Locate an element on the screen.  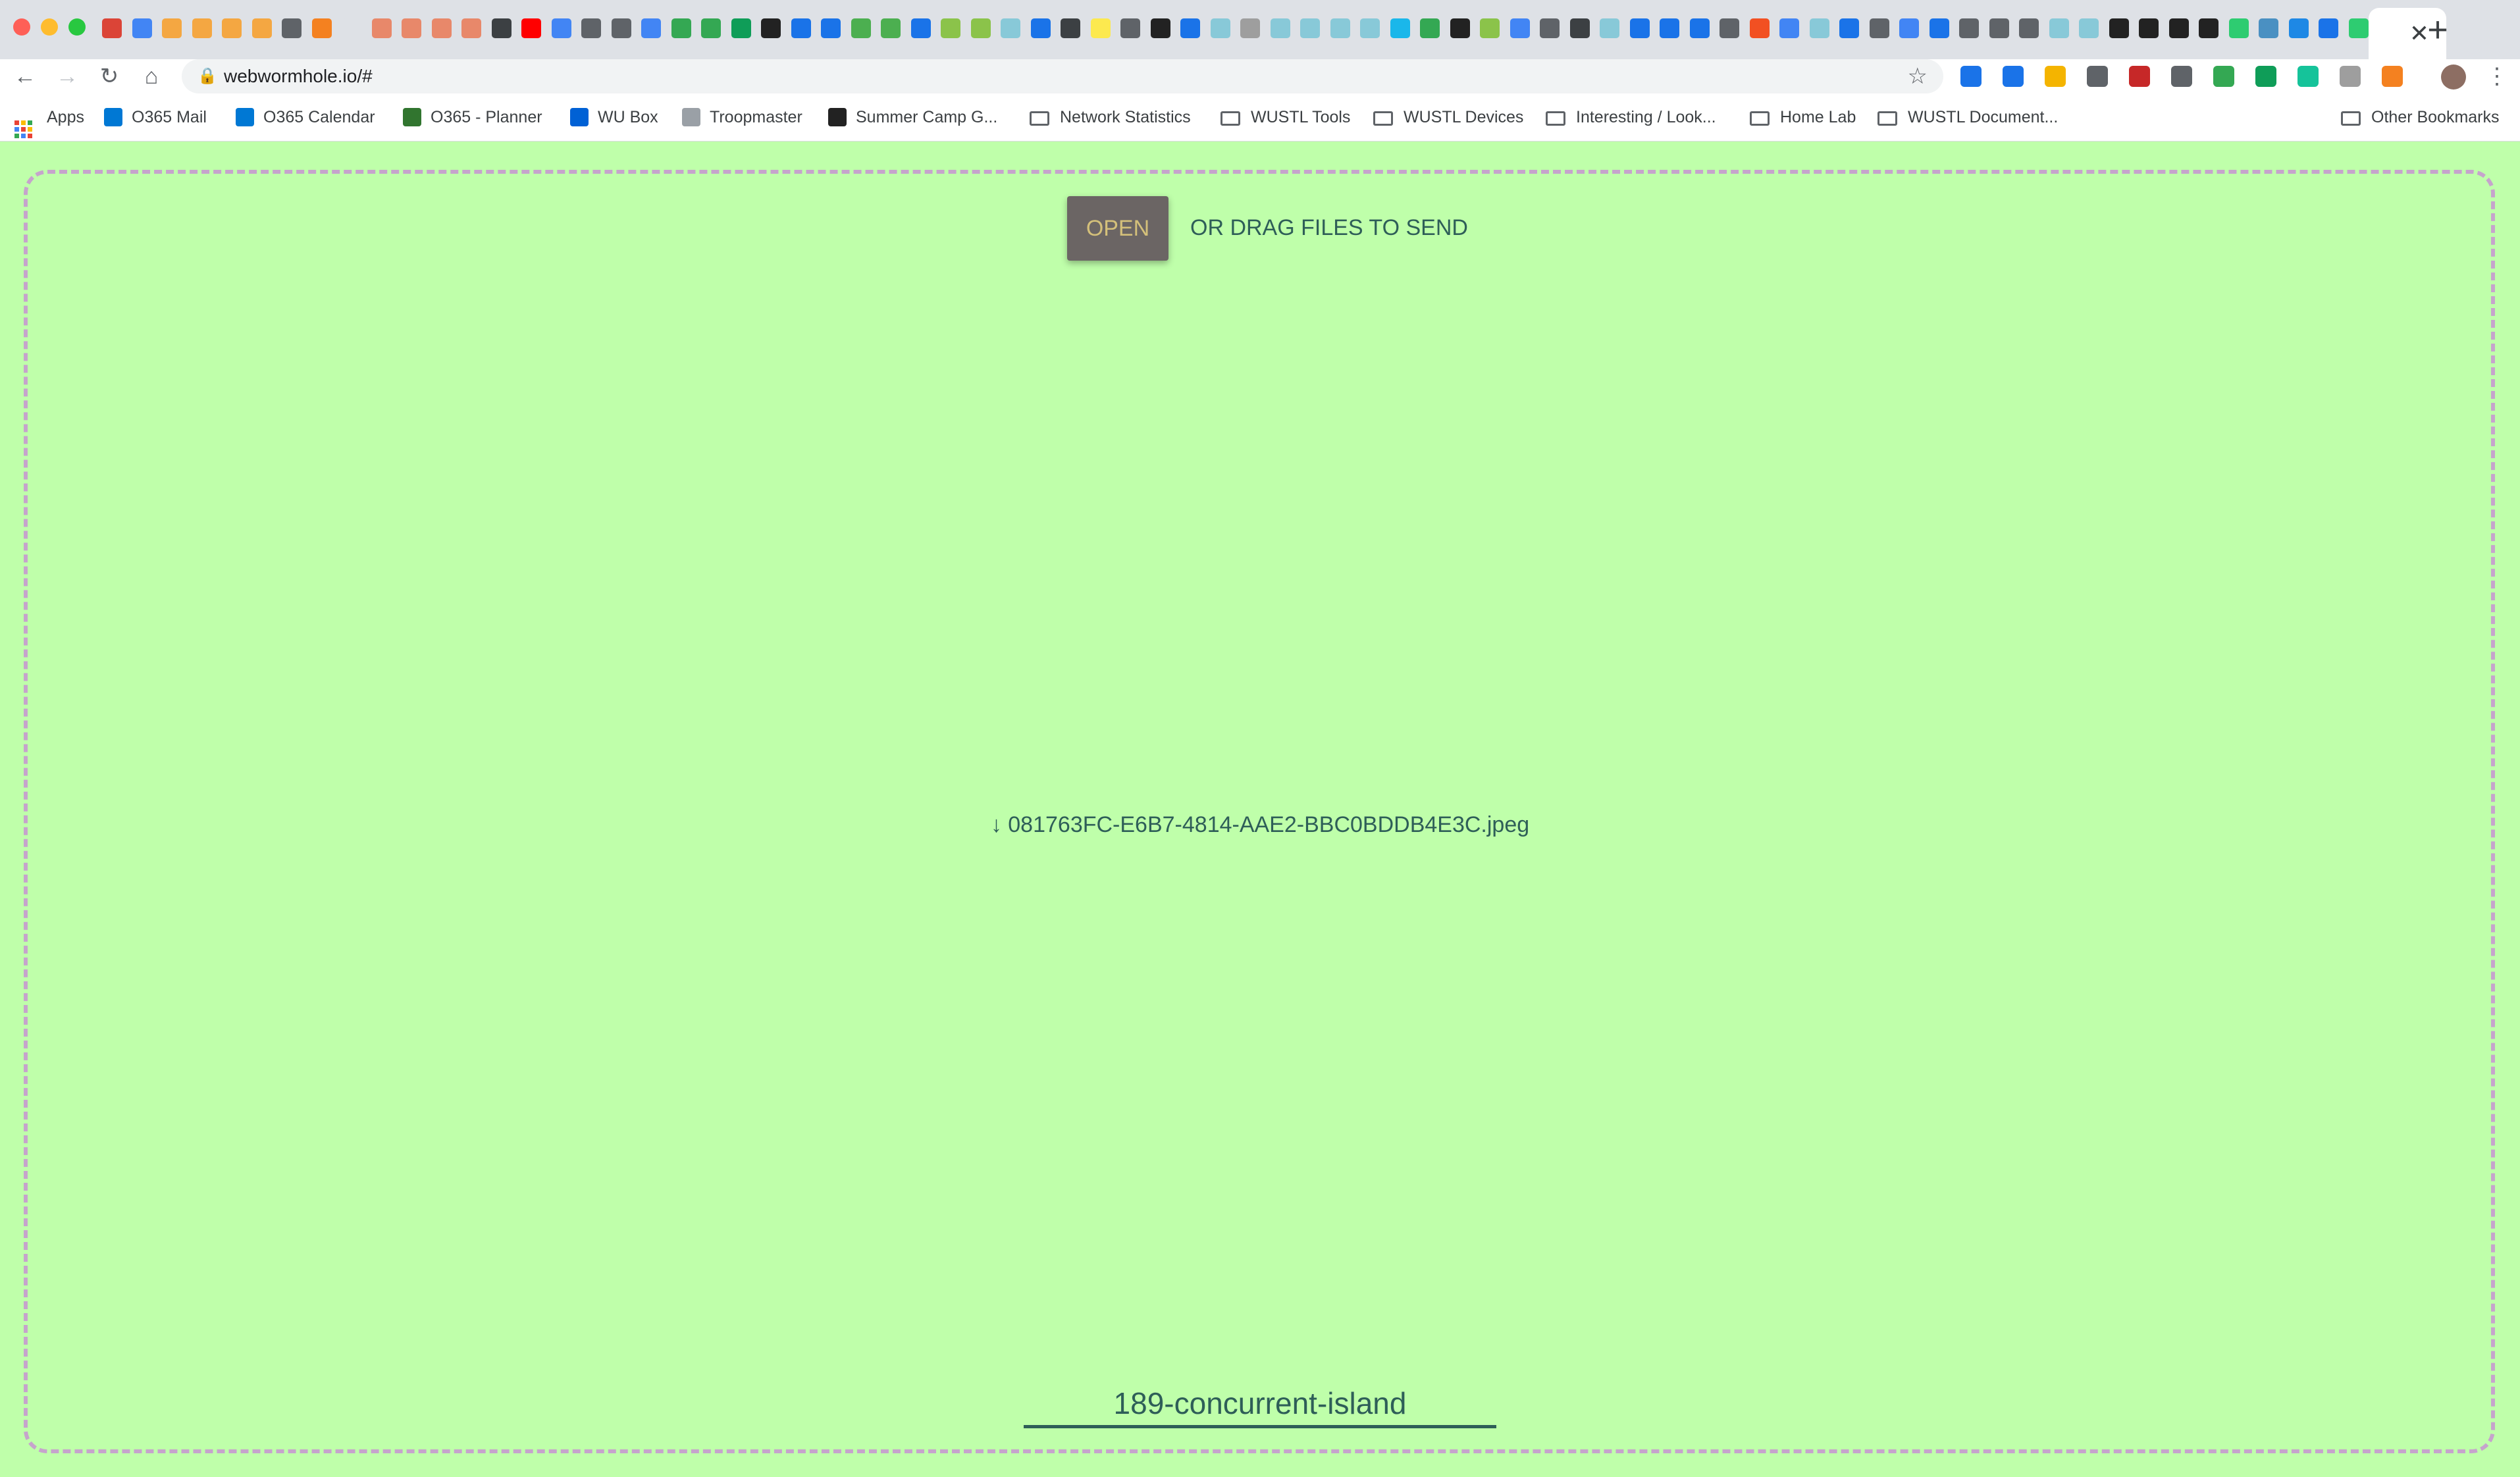
back-arrow-icon: ← is located at coordinates (25, 76).